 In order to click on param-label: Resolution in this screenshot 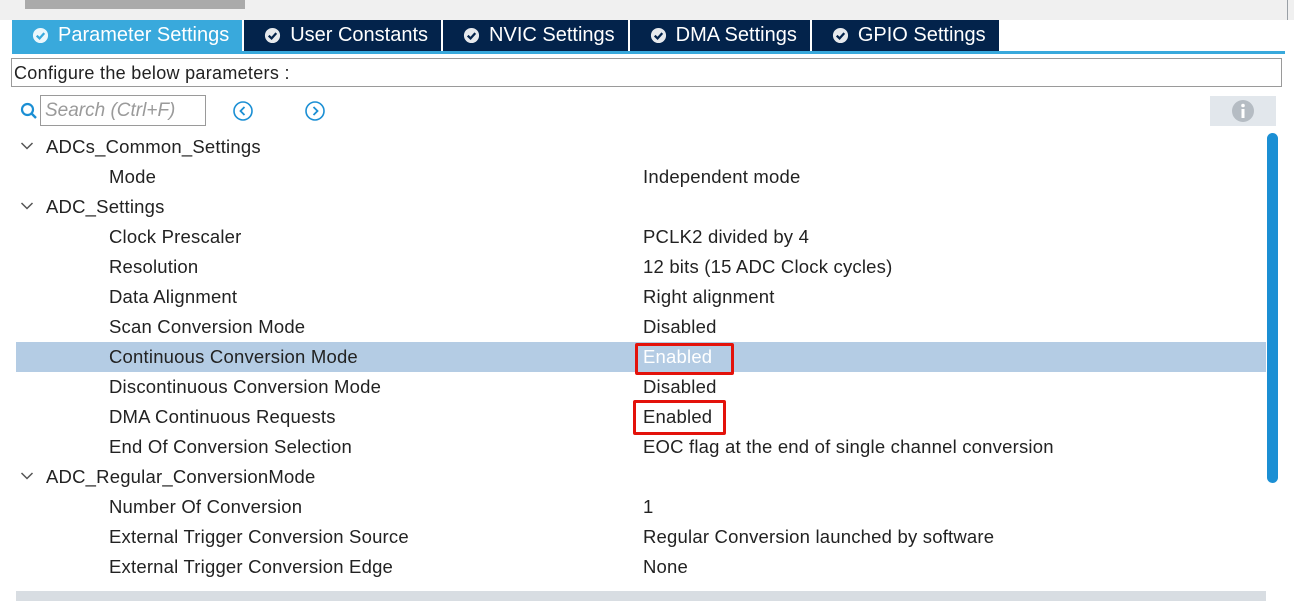, I will do `click(154, 266)`.